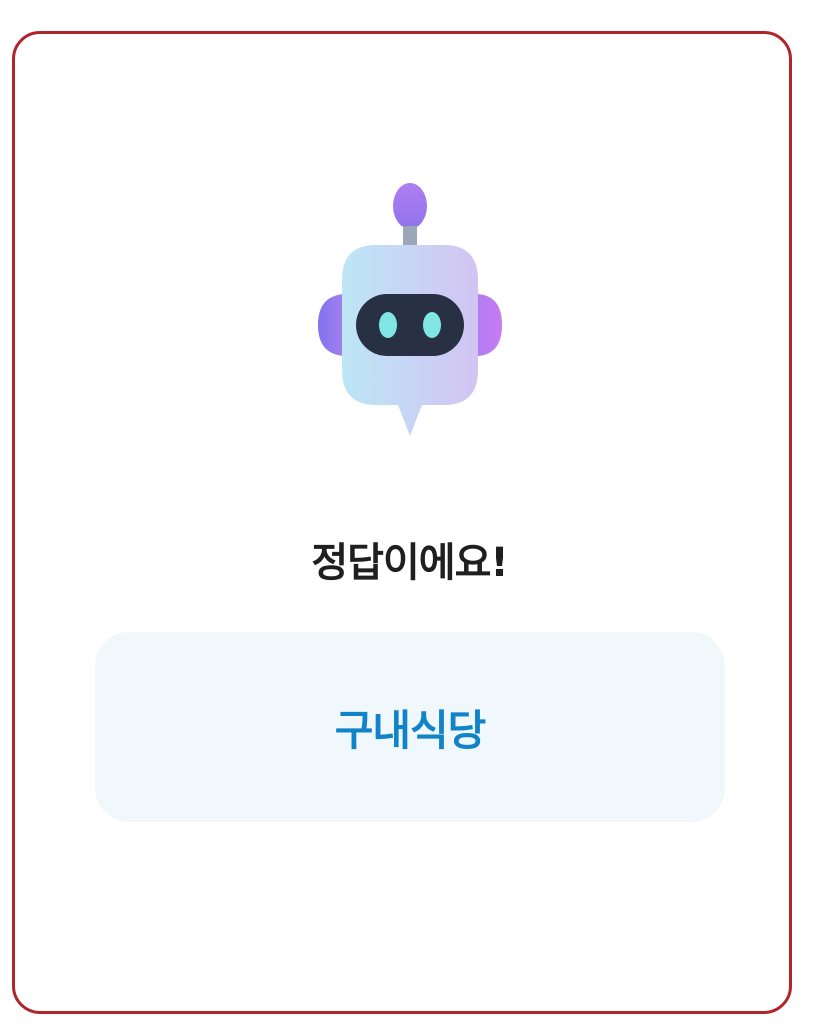 The height and width of the screenshot is (1024, 819). Describe the element at coordinates (409, 563) in the screenshot. I see `result-title: 정답이에요!` at that location.